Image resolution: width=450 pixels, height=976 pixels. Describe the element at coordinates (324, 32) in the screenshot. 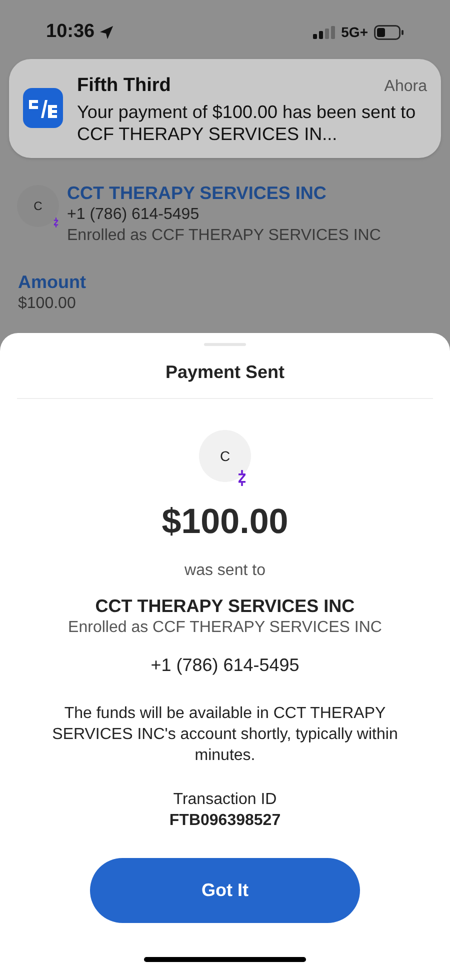

I see `signal-icon` at that location.